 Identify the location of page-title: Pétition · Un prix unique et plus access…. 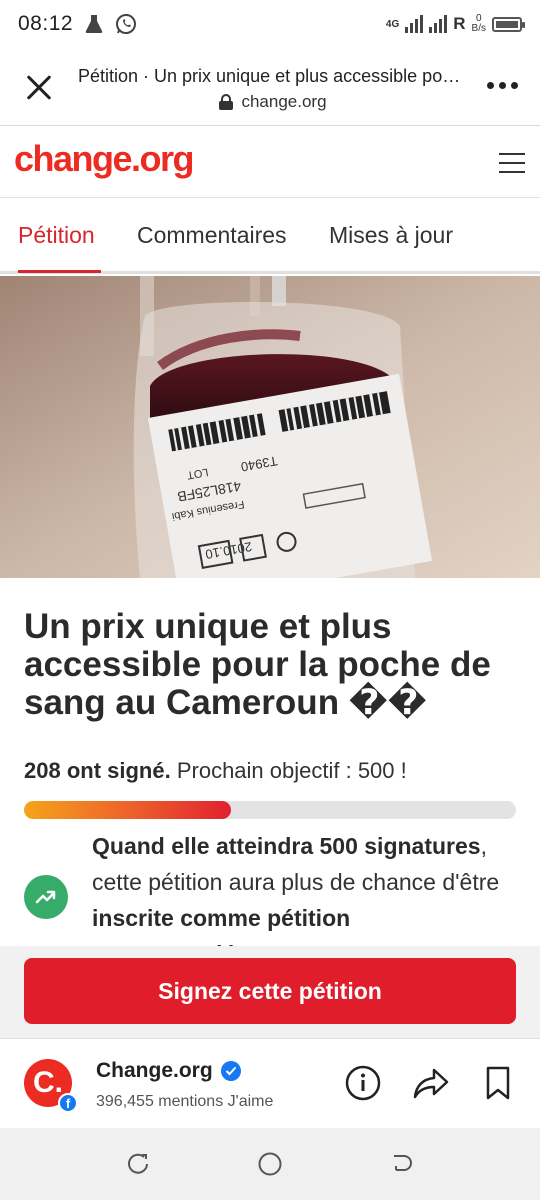
(273, 76).